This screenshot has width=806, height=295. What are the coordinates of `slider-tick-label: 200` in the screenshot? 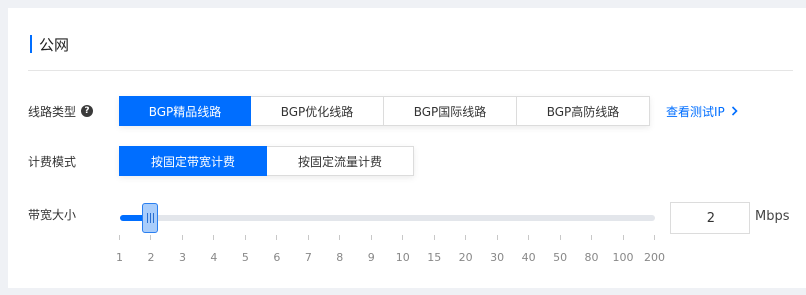 It's located at (654, 257).